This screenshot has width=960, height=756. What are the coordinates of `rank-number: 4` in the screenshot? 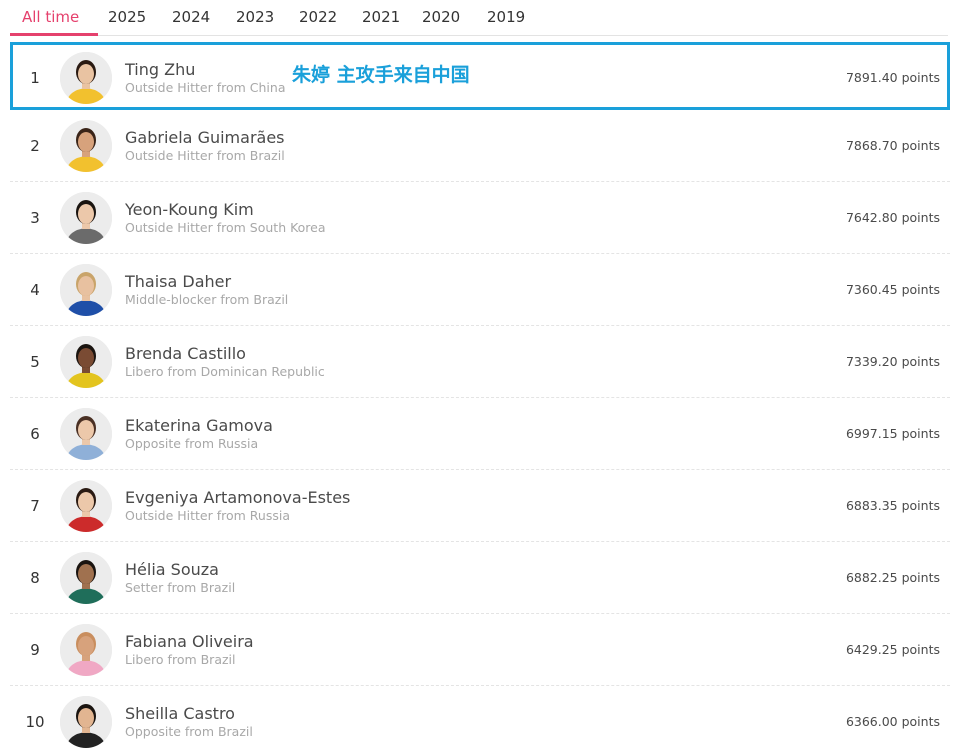 It's located at (35, 290).